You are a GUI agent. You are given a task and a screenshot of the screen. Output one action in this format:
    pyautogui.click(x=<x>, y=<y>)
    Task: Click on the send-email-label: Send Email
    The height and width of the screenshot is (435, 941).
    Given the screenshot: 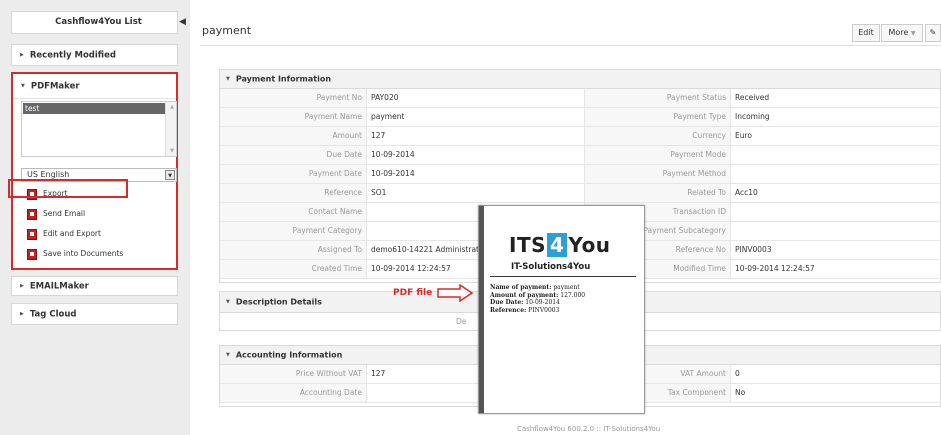 What is the action you would take?
    pyautogui.click(x=64, y=213)
    